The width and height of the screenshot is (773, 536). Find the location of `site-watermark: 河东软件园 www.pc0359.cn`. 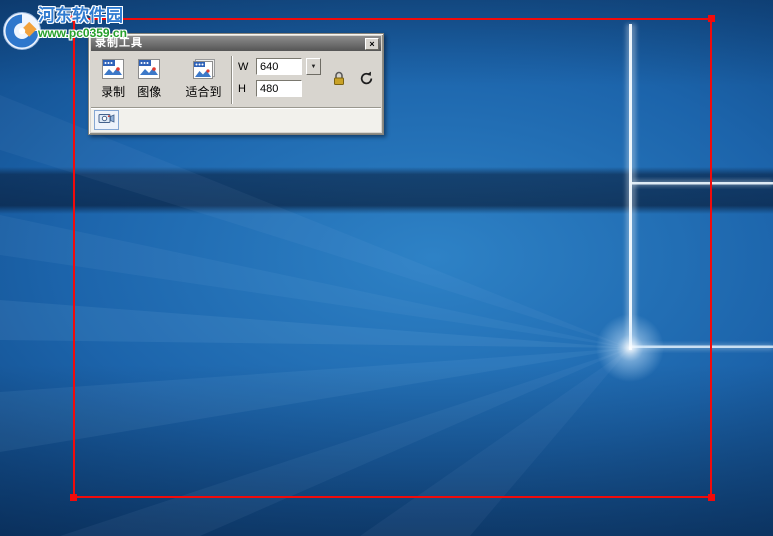

site-watermark: 河东软件园 www.pc0359.cn is located at coordinates (63, 28).